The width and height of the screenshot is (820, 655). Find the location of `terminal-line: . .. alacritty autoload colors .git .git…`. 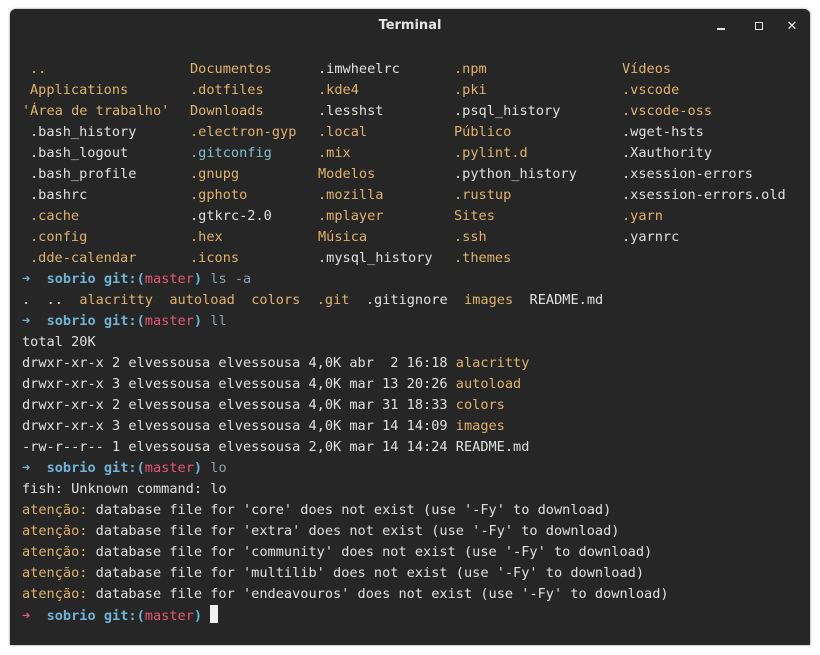

terminal-line: . .. alacritty autoload colors .git .git… is located at coordinates (345, 300).